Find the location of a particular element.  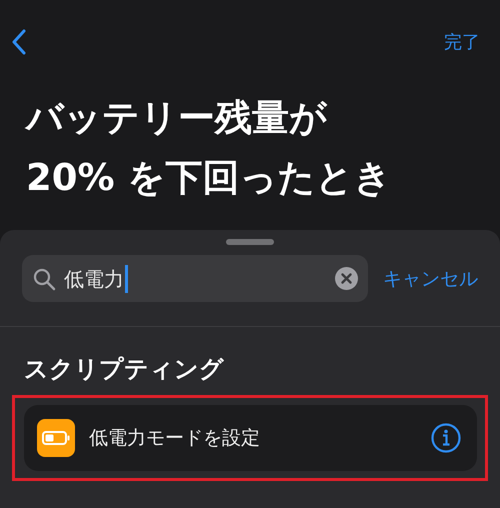

back-icon is located at coordinates (19, 42).